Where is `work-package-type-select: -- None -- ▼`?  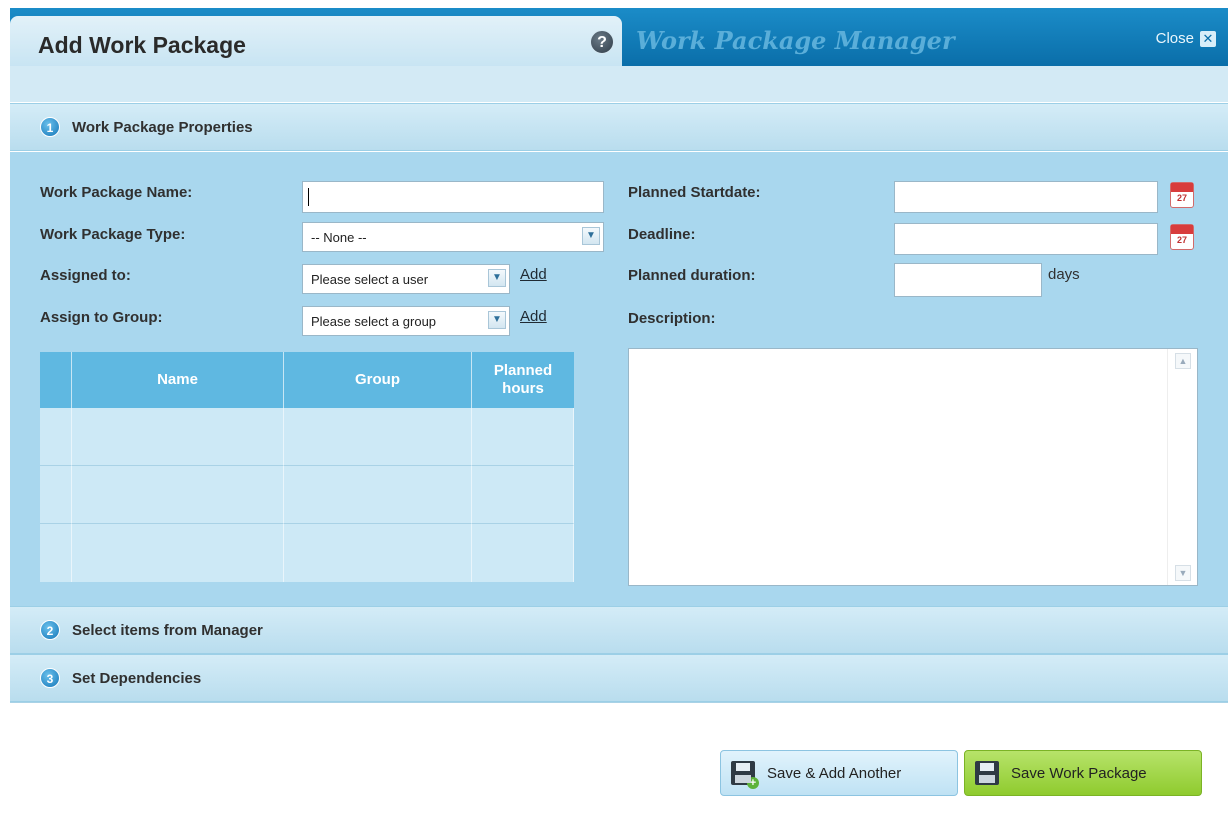
work-package-type-select: -- None -- ▼ is located at coordinates (453, 237).